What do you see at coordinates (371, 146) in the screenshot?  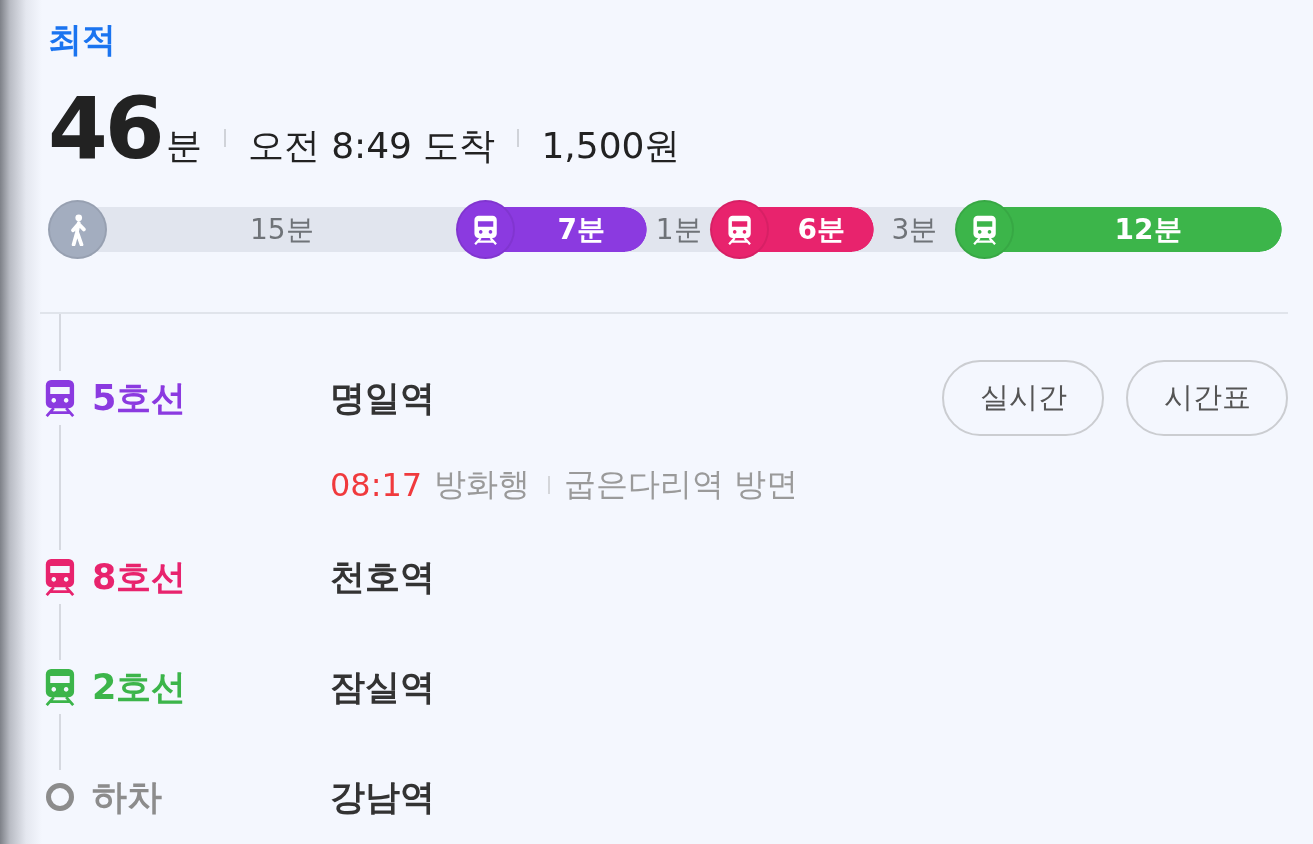 I see `arrival-time: 오전 8:49 도착` at bounding box center [371, 146].